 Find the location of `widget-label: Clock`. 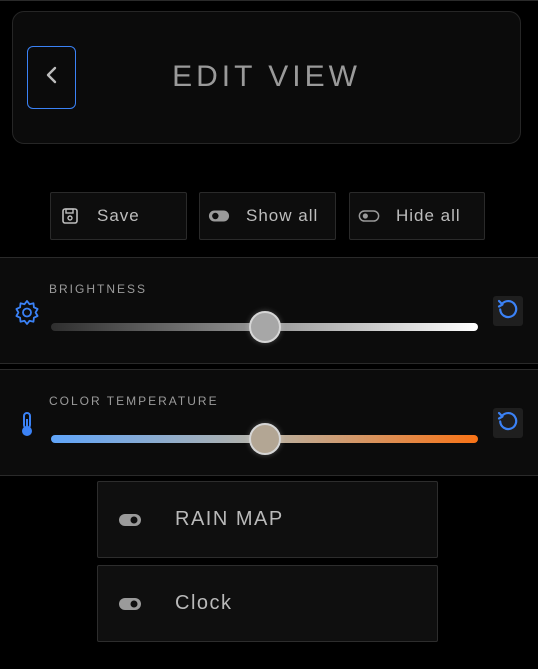

widget-label: Clock is located at coordinates (204, 603).